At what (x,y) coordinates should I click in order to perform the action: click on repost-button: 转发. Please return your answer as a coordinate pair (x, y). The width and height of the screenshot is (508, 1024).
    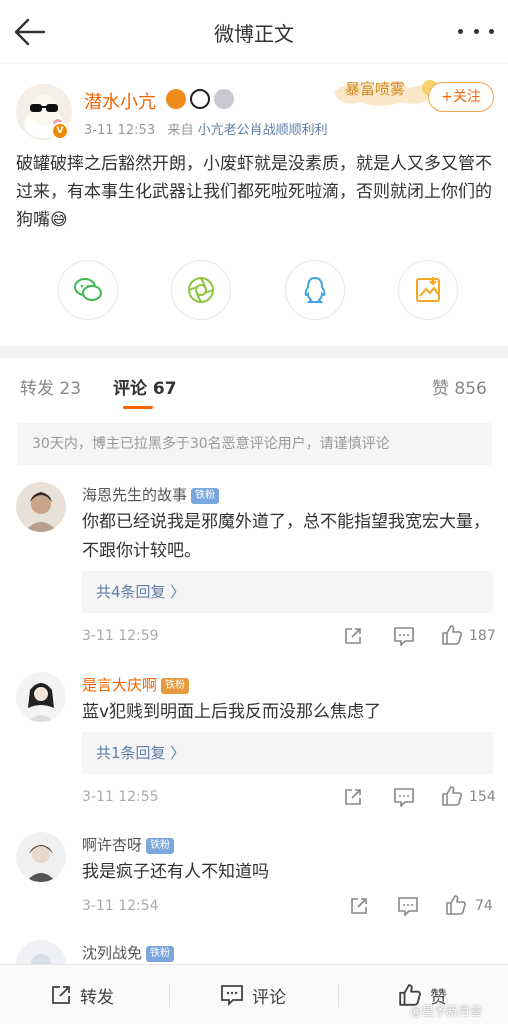
    Looking at the image, I should click on (82, 994).